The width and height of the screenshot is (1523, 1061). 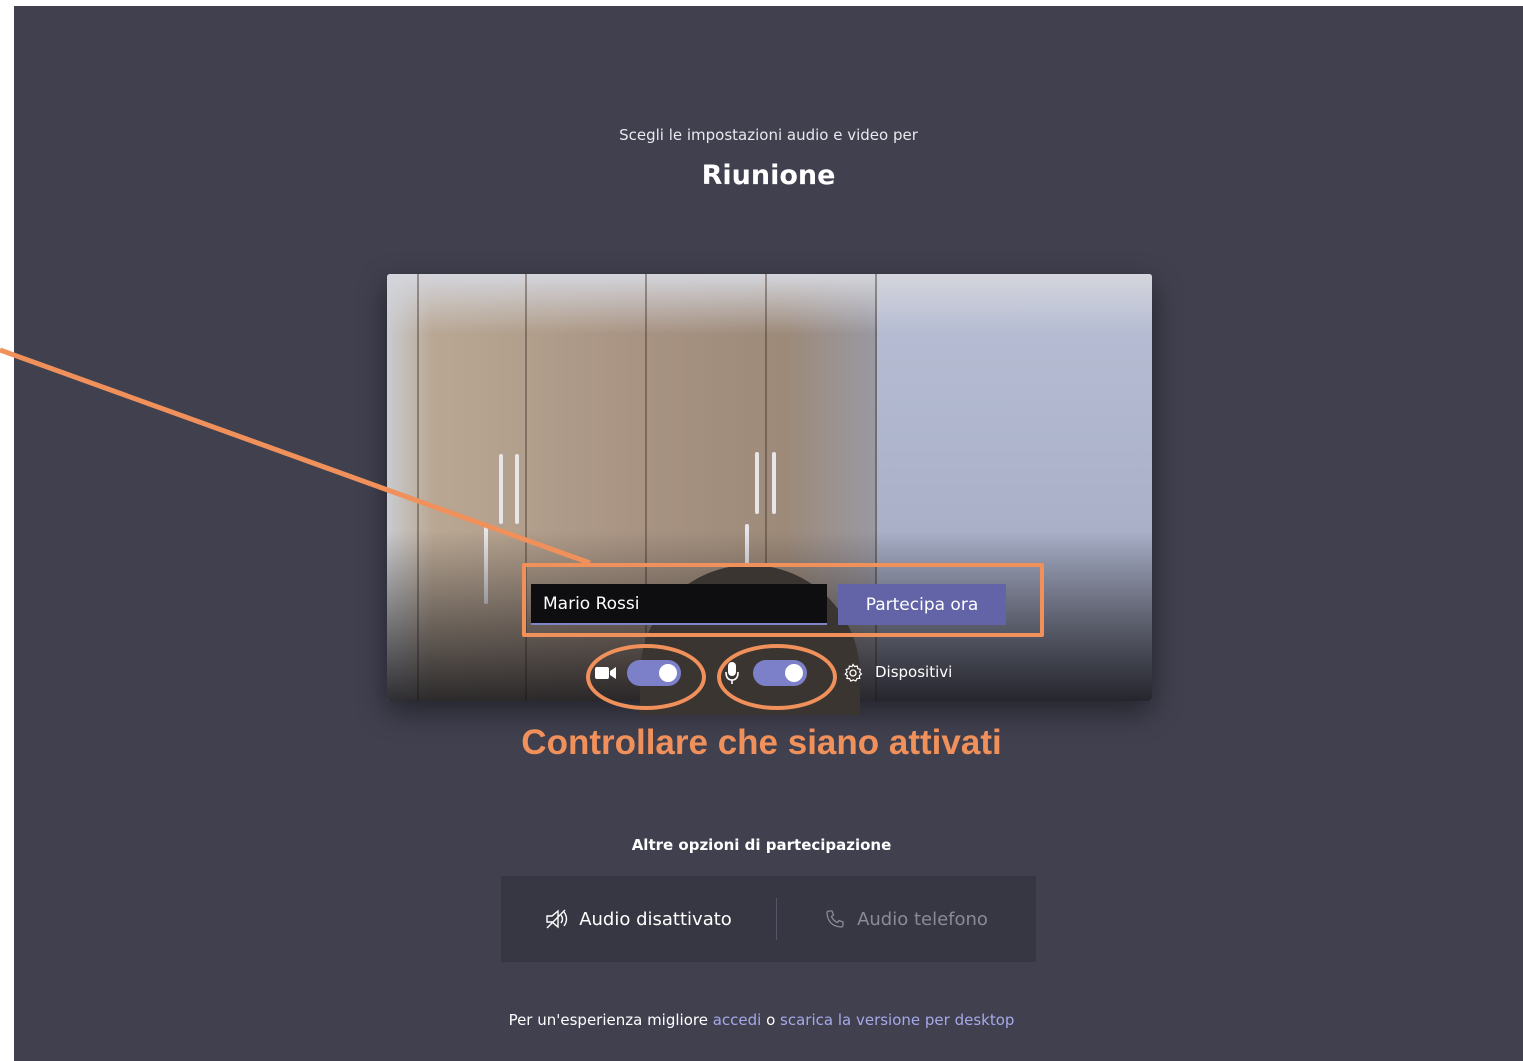 What do you see at coordinates (771, 1020) in the screenshot?
I see `footer-middle: o` at bounding box center [771, 1020].